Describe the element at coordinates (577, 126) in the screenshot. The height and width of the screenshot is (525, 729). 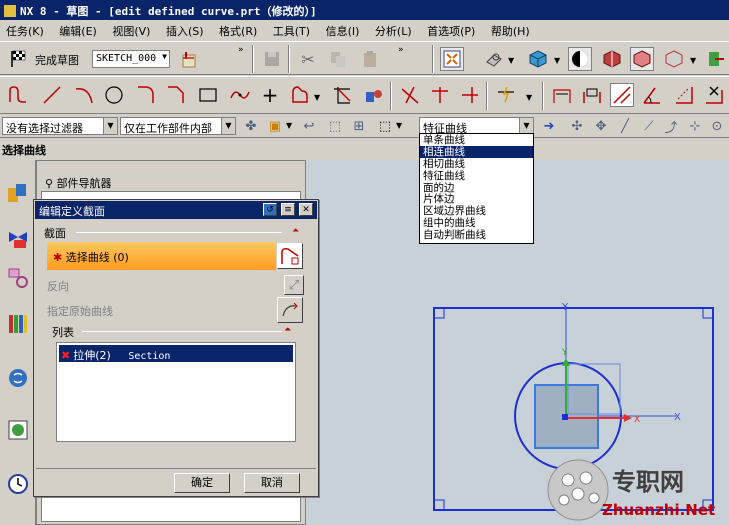
I see `snap-endpoint-icon: ✣` at that location.